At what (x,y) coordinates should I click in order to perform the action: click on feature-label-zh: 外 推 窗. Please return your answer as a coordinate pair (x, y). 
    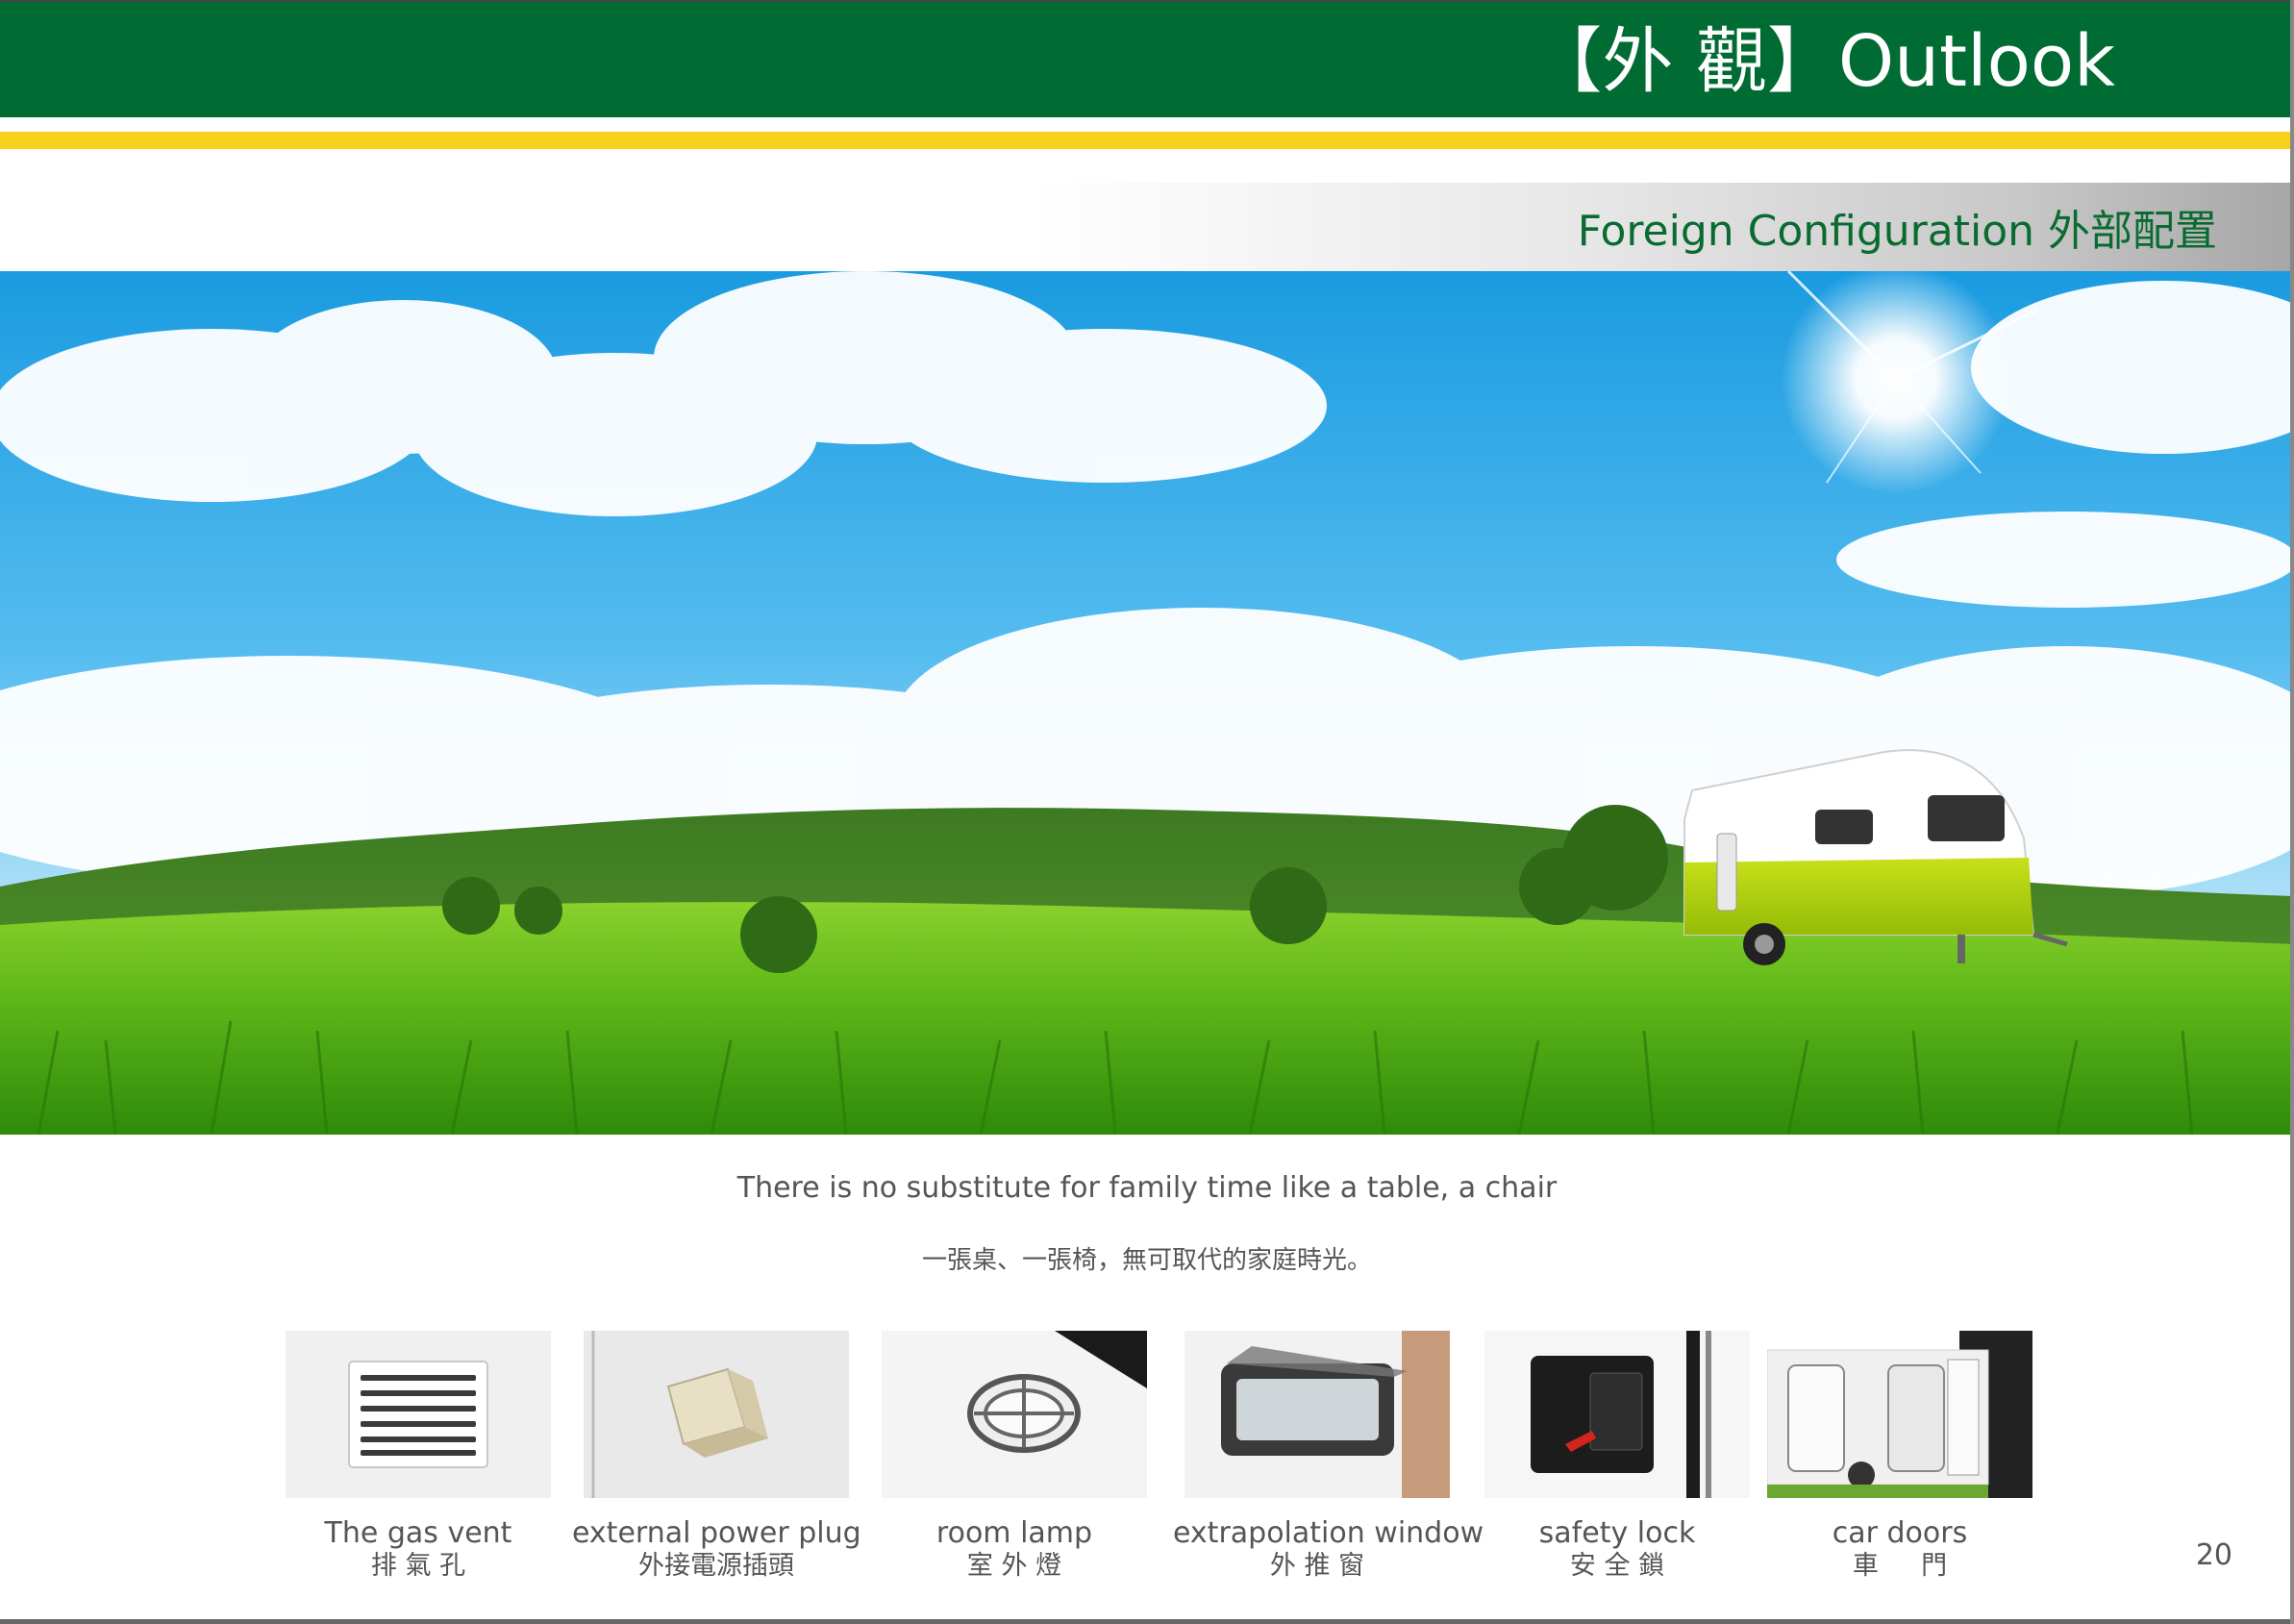
    Looking at the image, I should click on (1317, 1566).